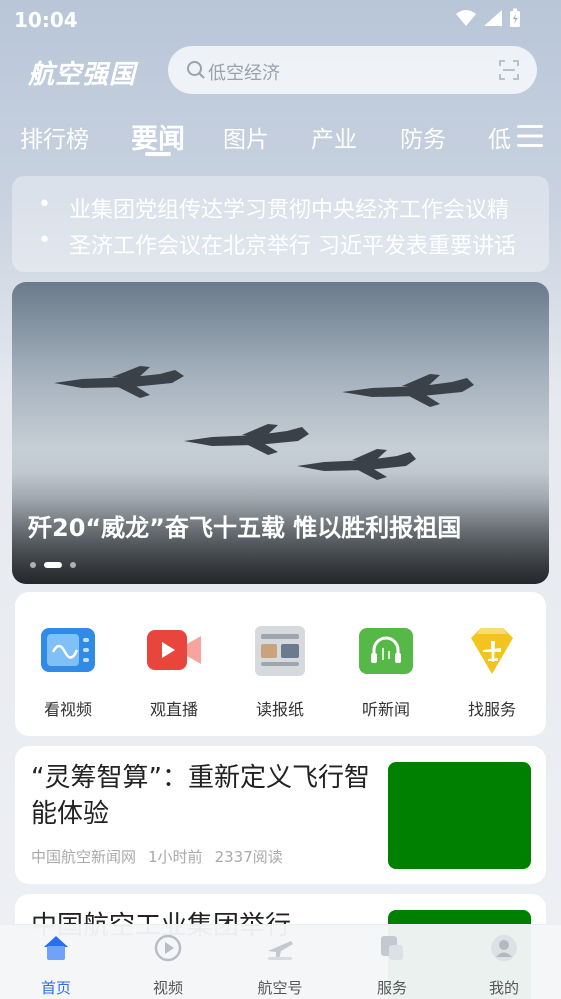  I want to click on newspaper-icon, so click(280, 651).